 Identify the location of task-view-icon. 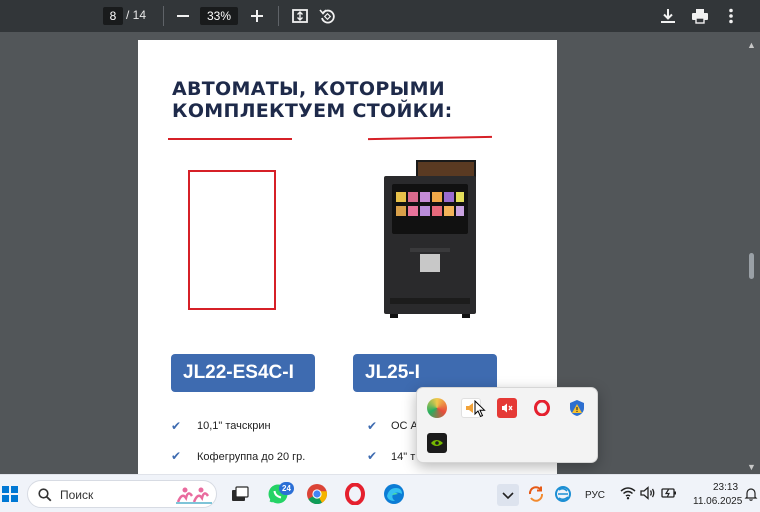
(240, 493).